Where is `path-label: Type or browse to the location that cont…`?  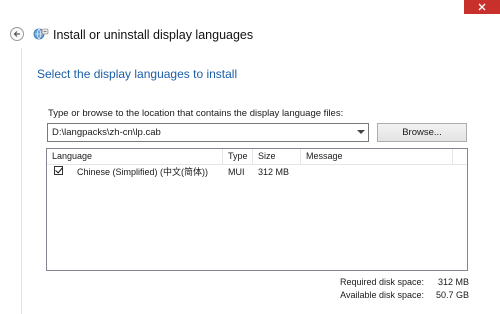 path-label: Type or browse to the location that cont… is located at coordinates (196, 113).